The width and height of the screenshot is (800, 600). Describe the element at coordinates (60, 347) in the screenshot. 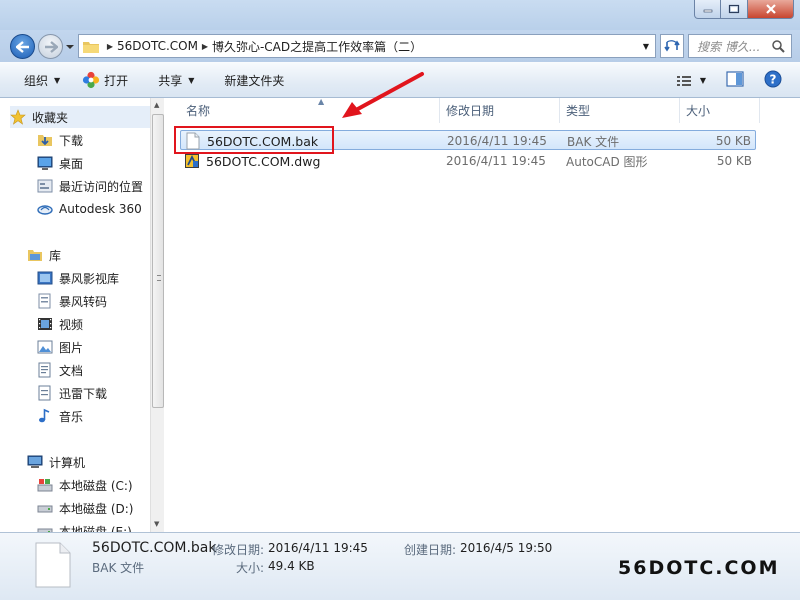

I see `nav-item-pictures: 图片` at that location.